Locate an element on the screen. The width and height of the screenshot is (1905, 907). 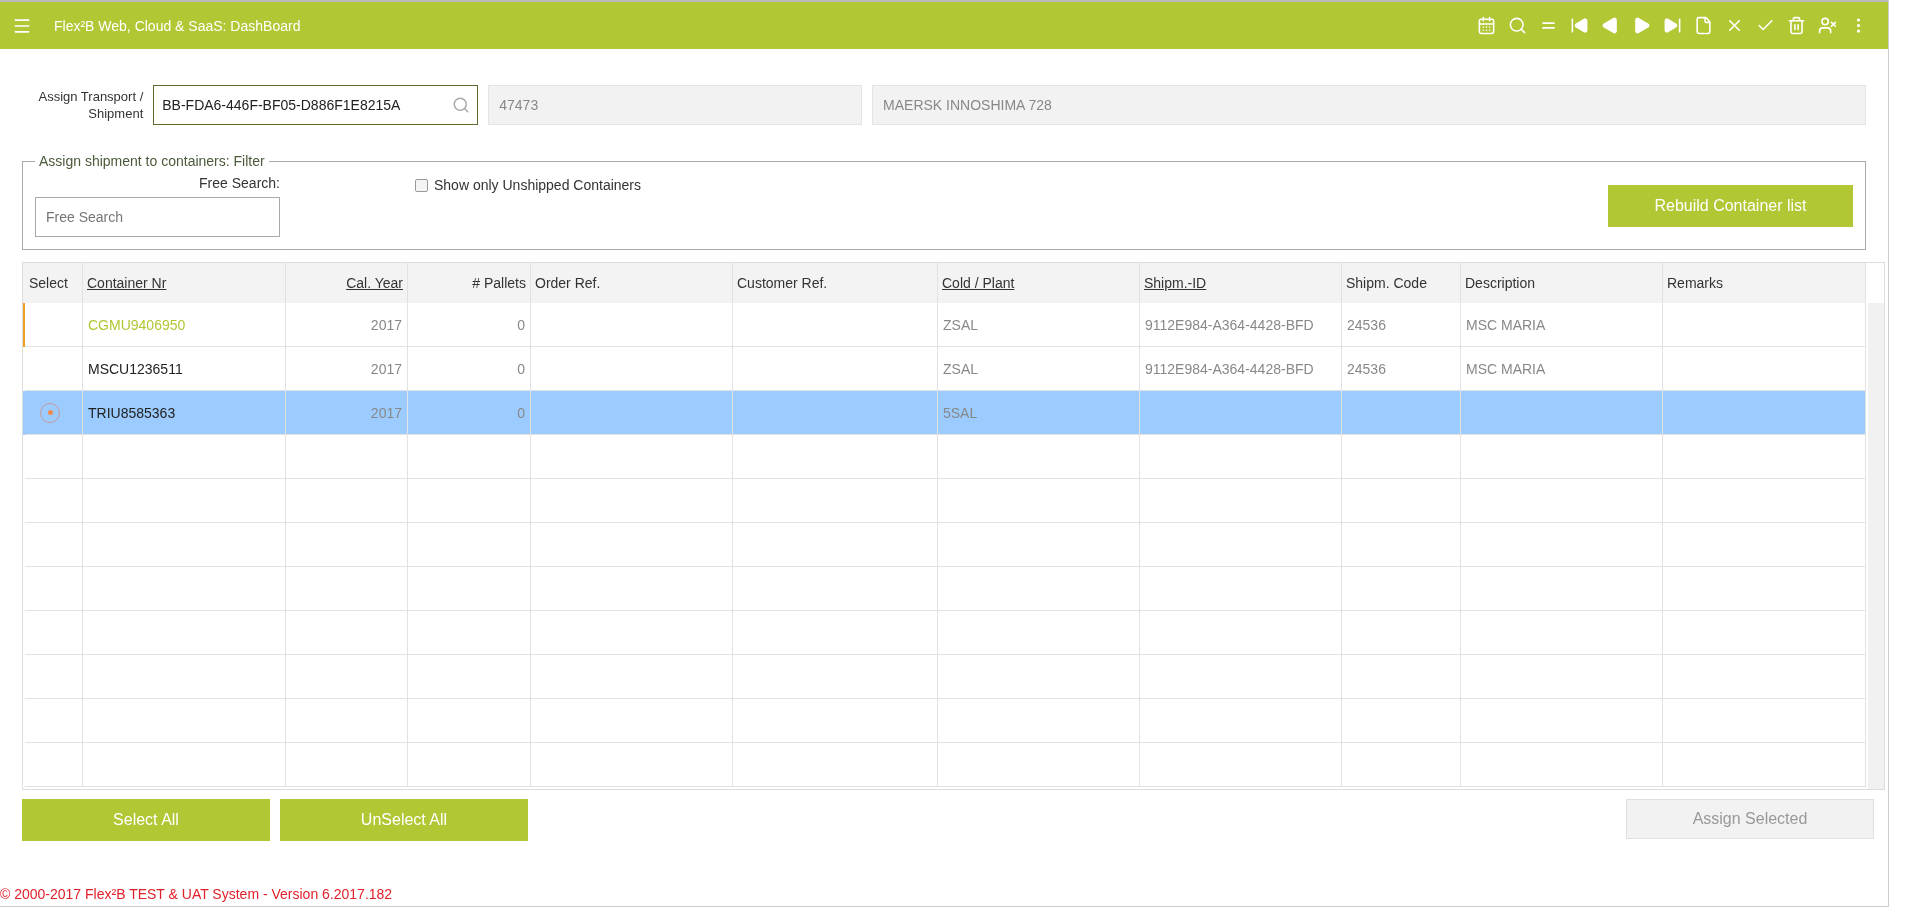
previous-icon is located at coordinates (1610, 25).